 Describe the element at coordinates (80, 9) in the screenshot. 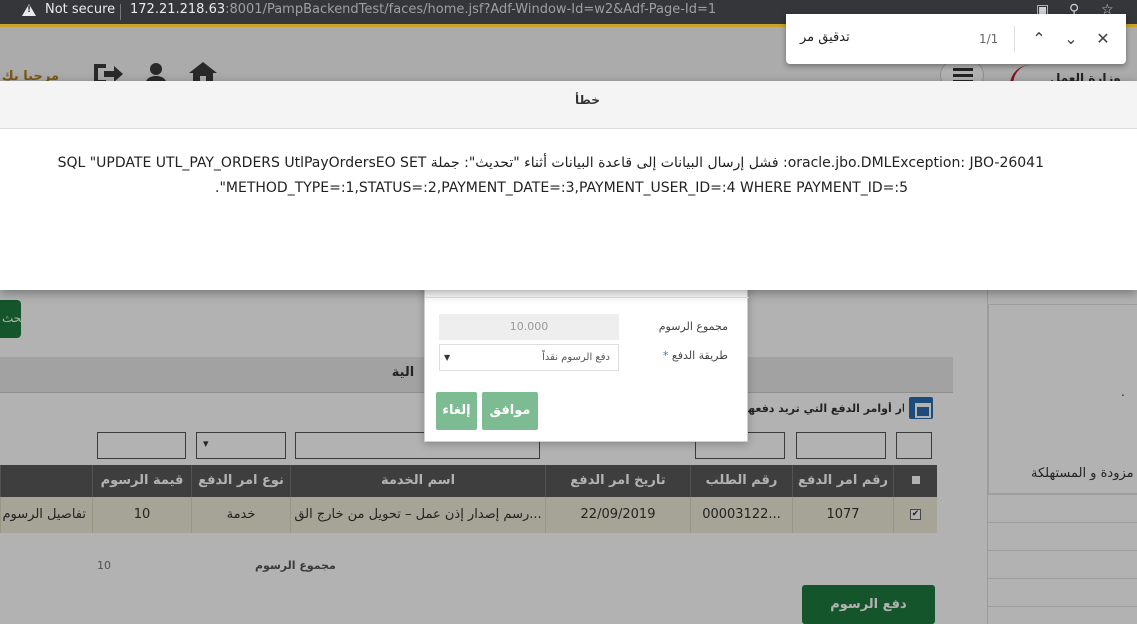

I see `not-secure-label: Not secure` at that location.